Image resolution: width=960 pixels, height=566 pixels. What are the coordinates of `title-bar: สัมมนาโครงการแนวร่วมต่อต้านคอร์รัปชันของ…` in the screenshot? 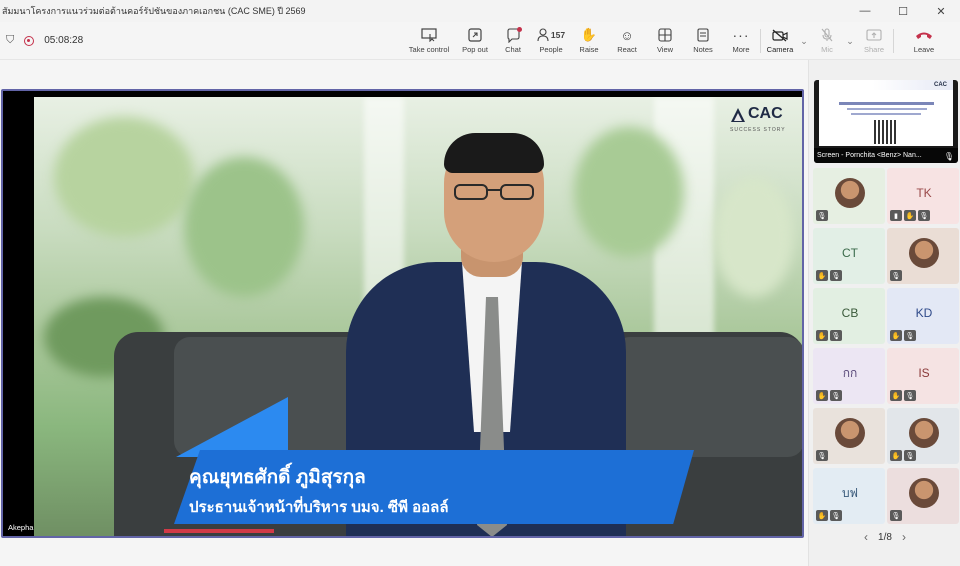 It's located at (480, 11).